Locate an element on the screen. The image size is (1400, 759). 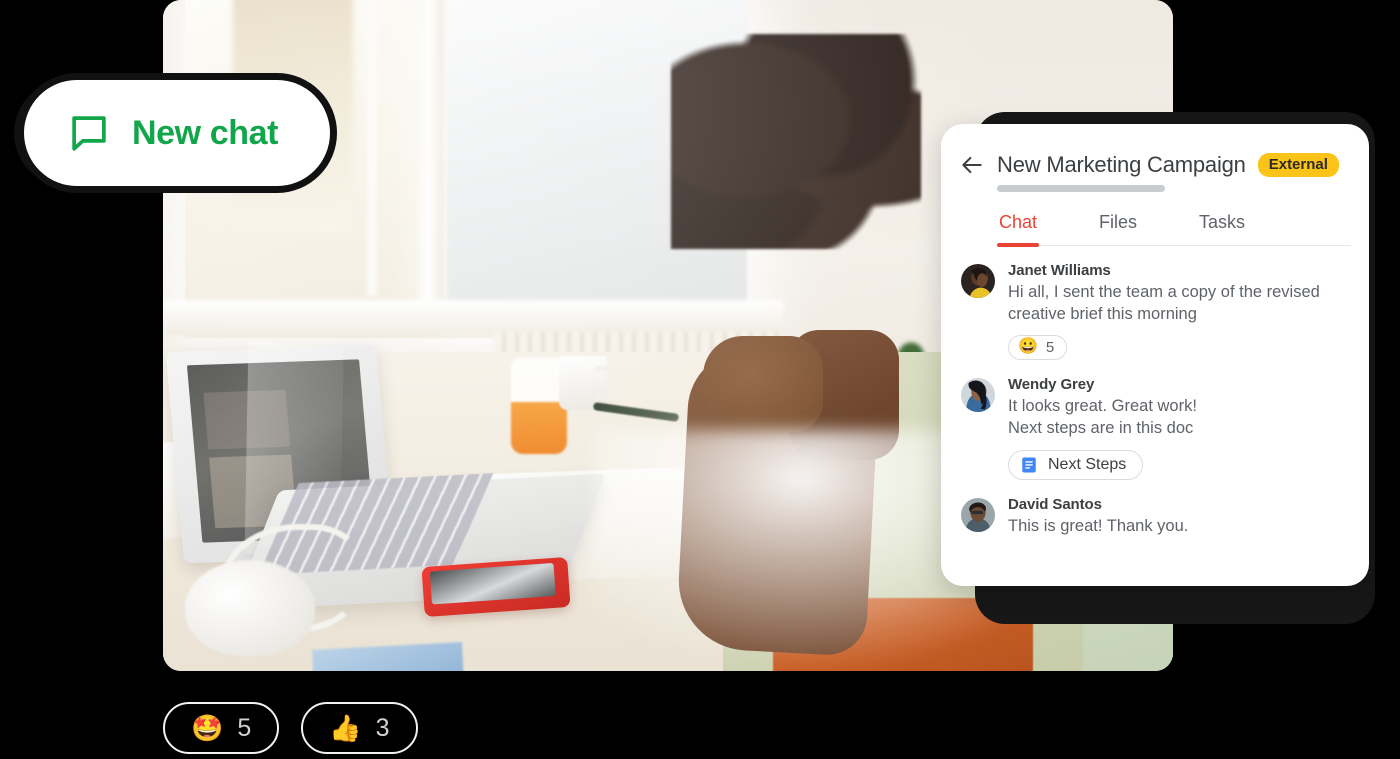
new-chat-label: New chat is located at coordinates (205, 132).